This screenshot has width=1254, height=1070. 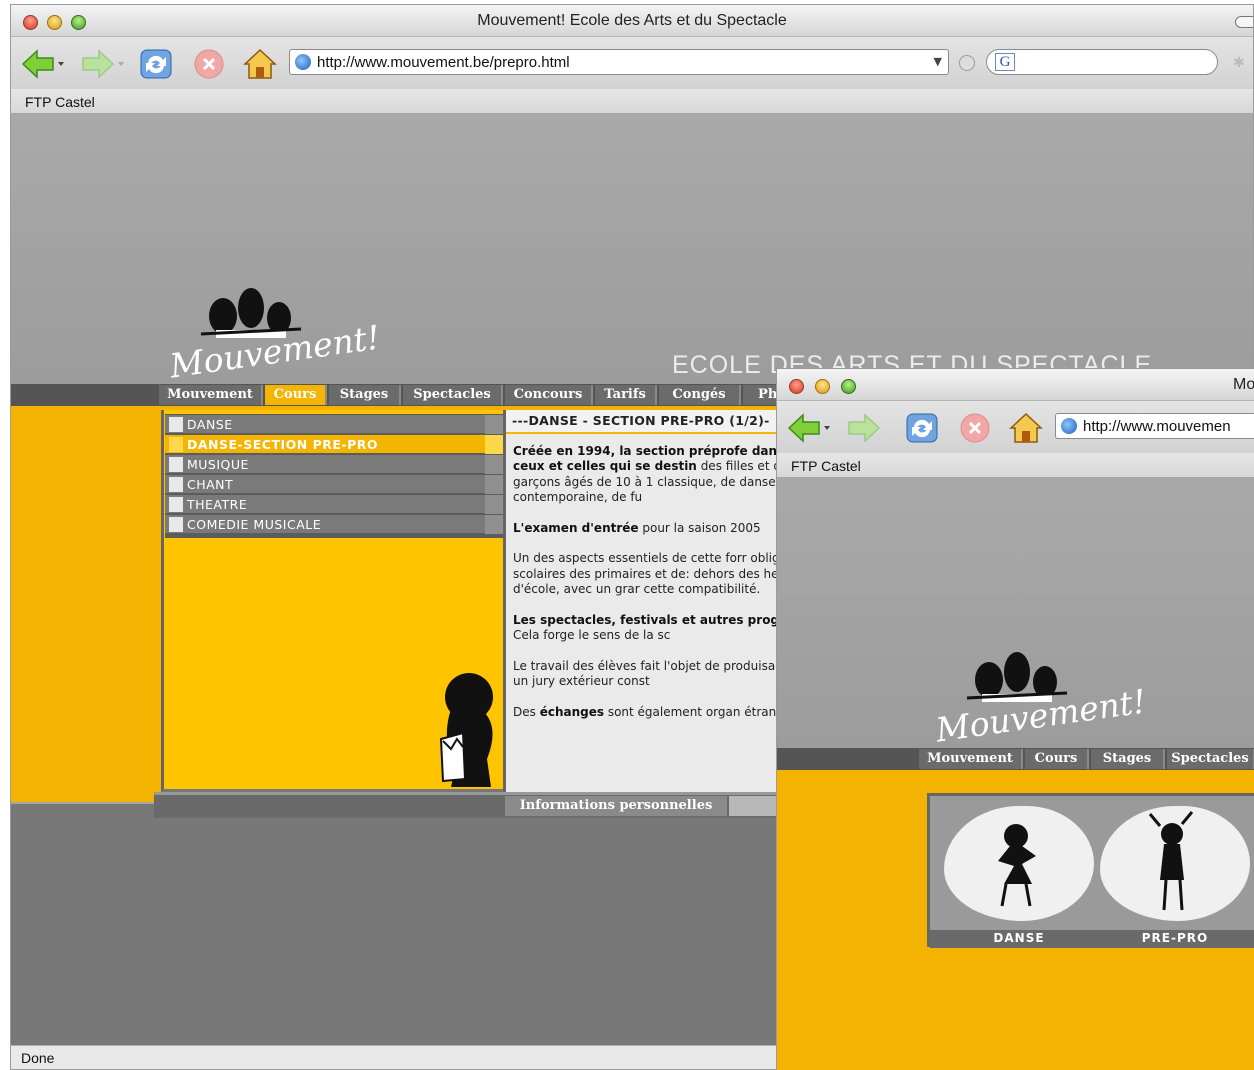 What do you see at coordinates (1037, 699) in the screenshot?
I see `logo-2: Mouvement!` at bounding box center [1037, 699].